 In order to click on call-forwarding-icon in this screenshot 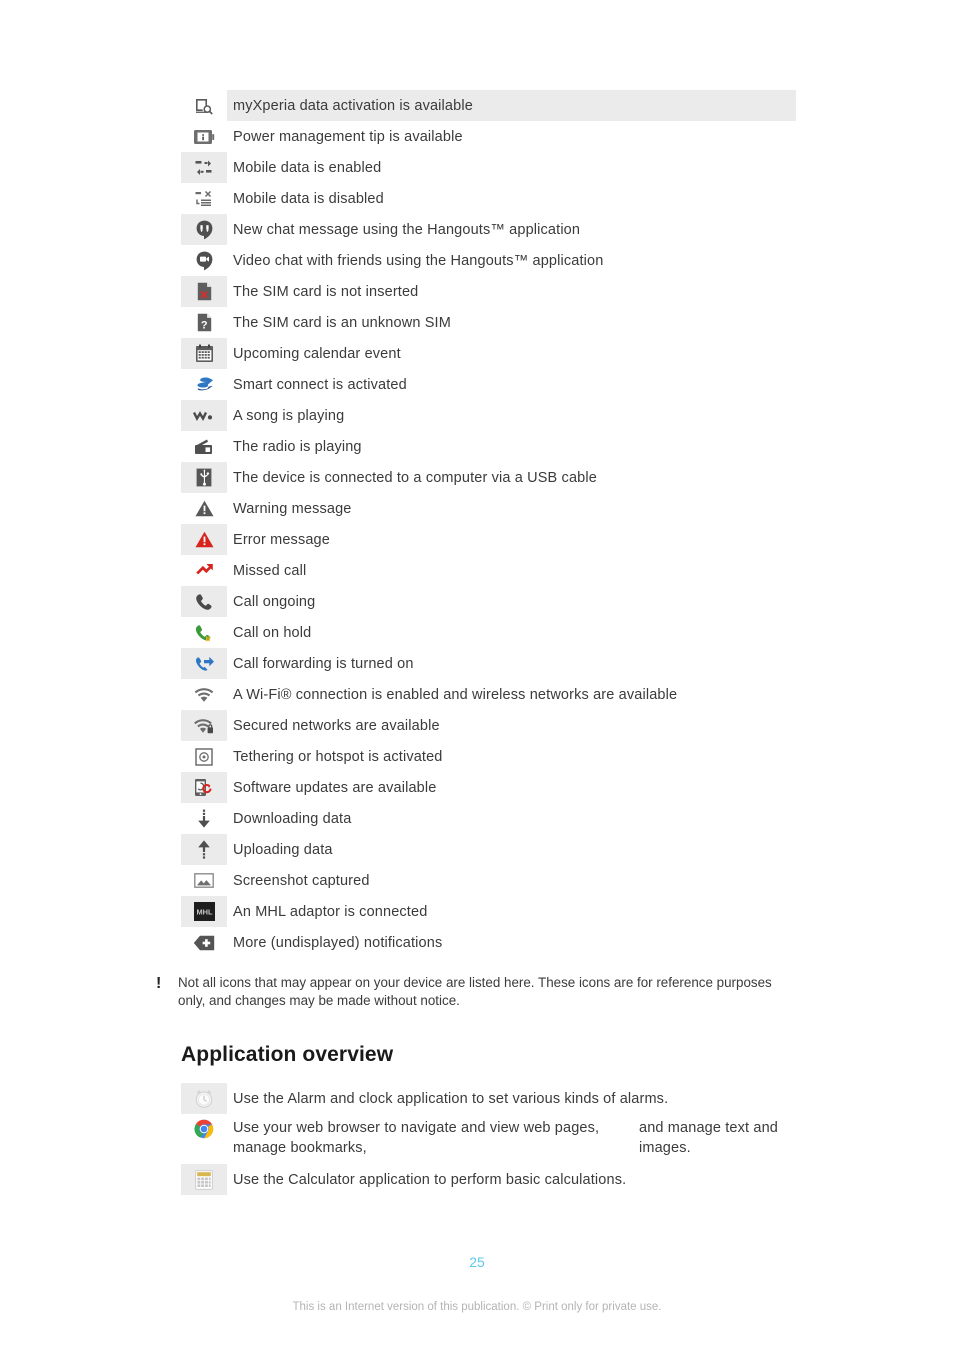, I will do `click(204, 663)`.